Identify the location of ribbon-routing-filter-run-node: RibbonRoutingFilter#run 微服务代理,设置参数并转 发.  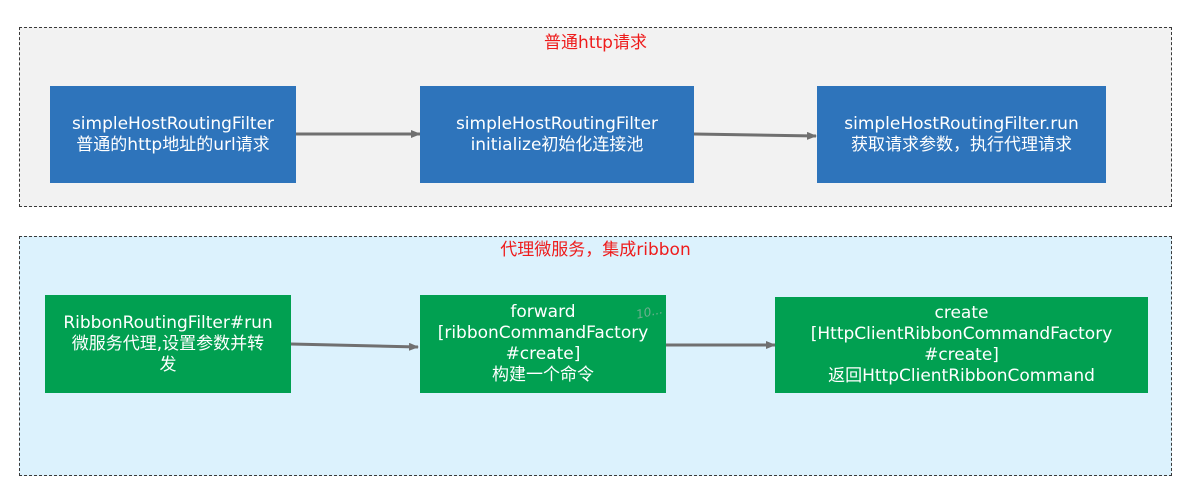
(168, 344).